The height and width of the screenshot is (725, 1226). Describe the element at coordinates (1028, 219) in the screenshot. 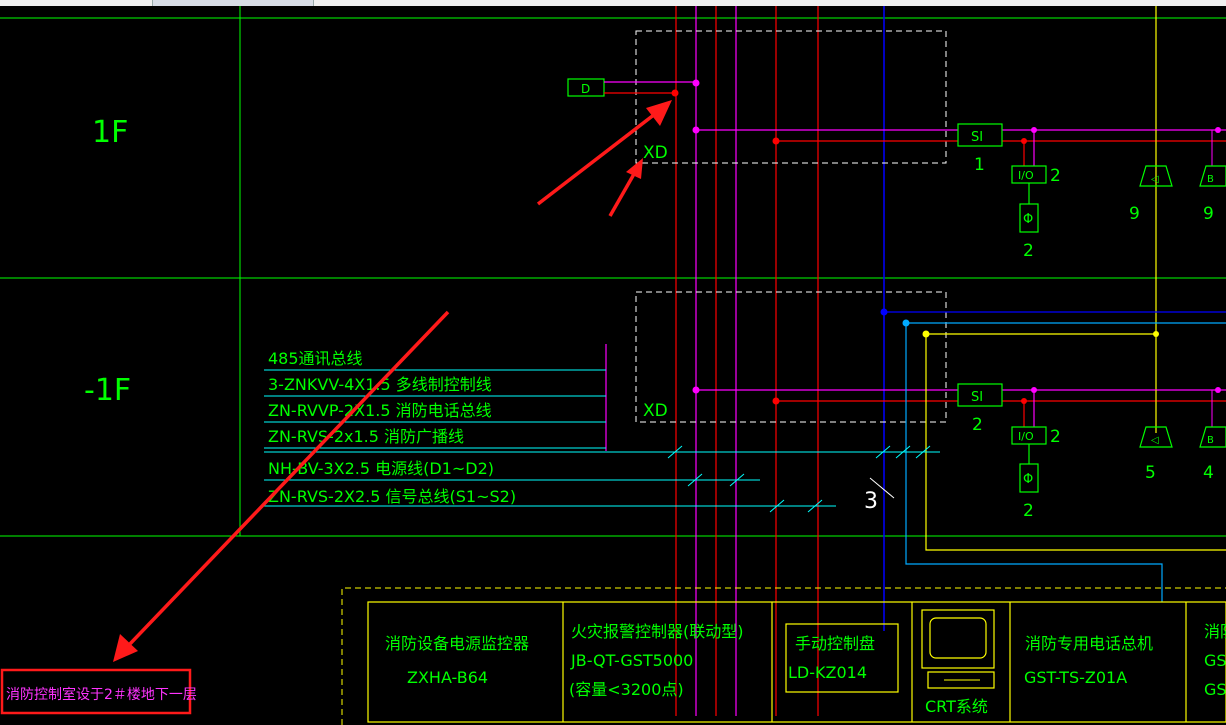

I see `phone-symbol-1f: Φ` at that location.